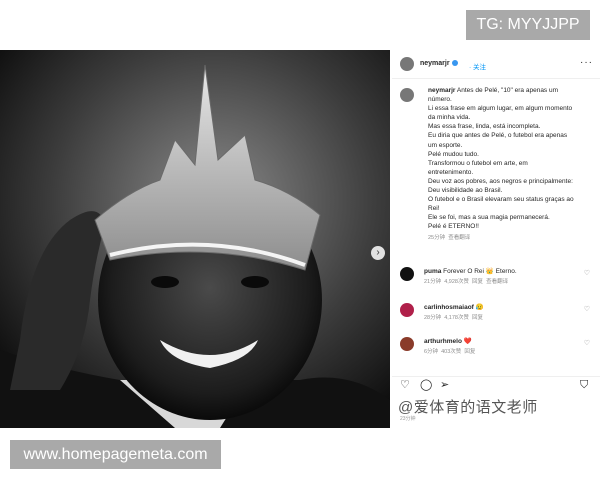 The width and height of the screenshot is (600, 480). What do you see at coordinates (378, 253) in the screenshot?
I see `next-image-arrow: ›` at bounding box center [378, 253].